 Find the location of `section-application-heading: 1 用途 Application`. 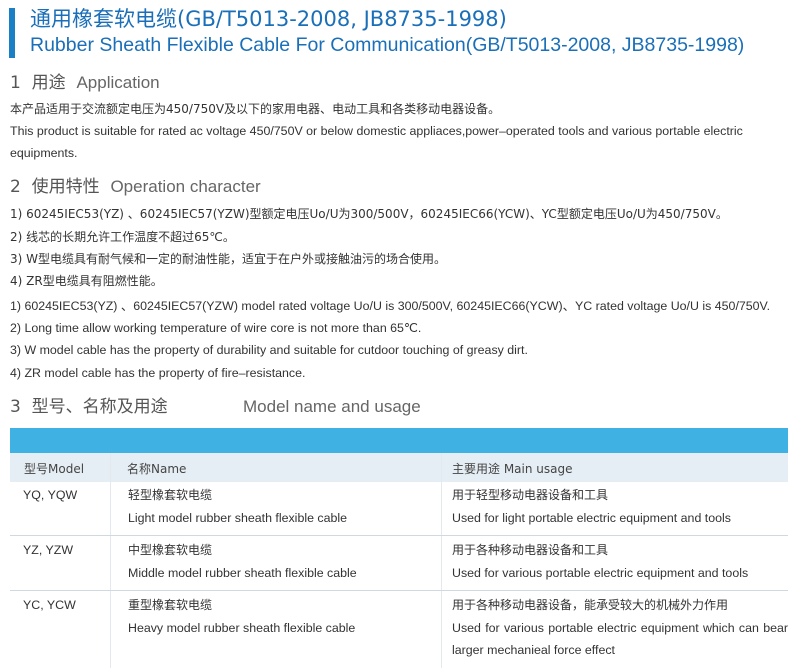

section-application-heading: 1 用途 Application is located at coordinates (85, 83).